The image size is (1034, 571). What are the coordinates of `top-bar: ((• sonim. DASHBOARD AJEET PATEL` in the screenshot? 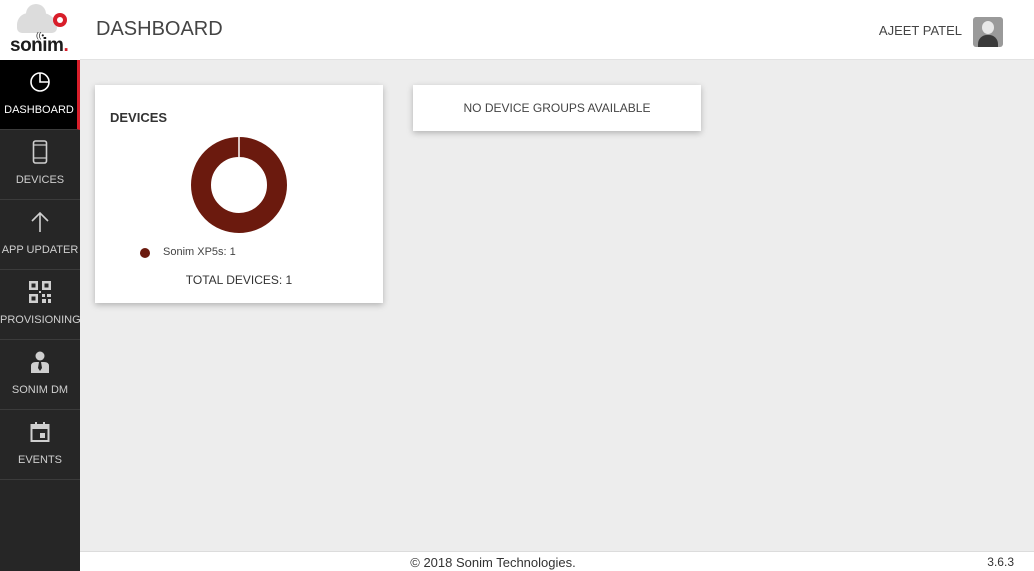 It's located at (517, 30).